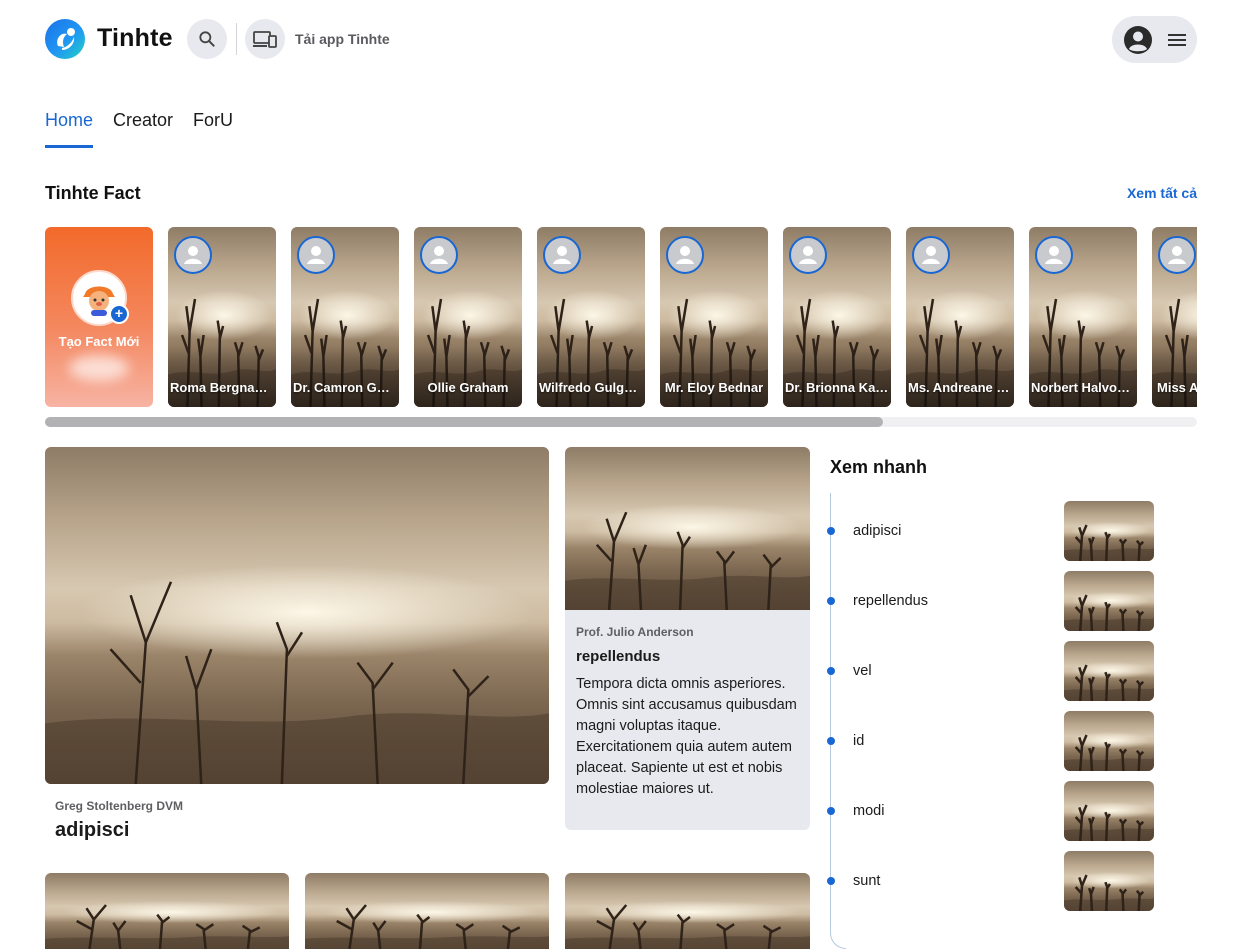  What do you see at coordinates (69, 129) in the screenshot?
I see `tab-home: Home` at bounding box center [69, 129].